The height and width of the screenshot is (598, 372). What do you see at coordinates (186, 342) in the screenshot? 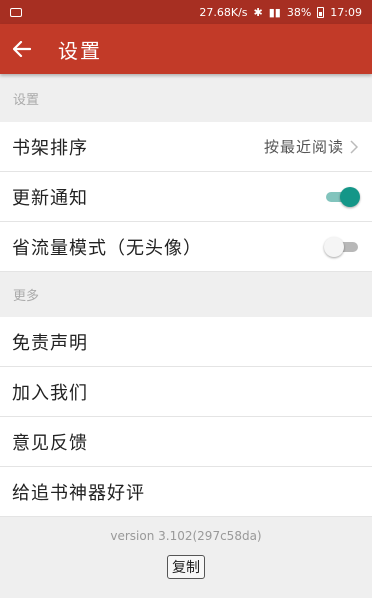
I see `disclaimer-row: 免责声明` at bounding box center [186, 342].